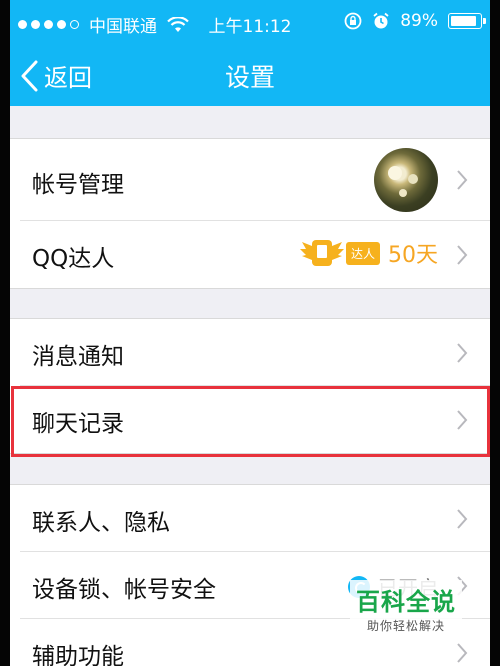  Describe the element at coordinates (5, 333) in the screenshot. I see `device-frame-left` at that location.